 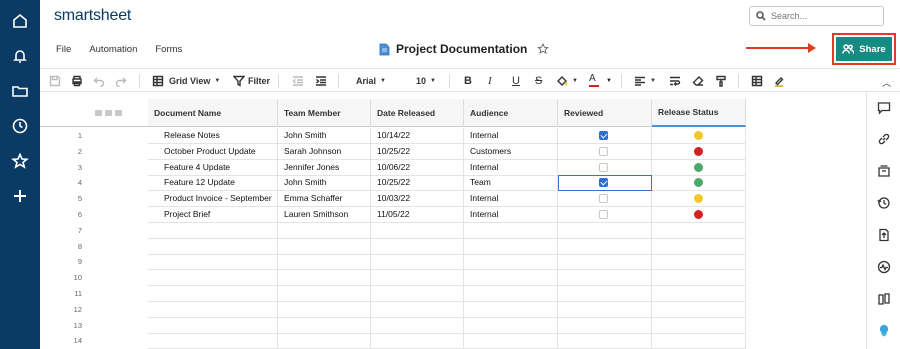 What do you see at coordinates (426, 81) in the screenshot?
I see `font-size-dropdown: 10 ▼` at bounding box center [426, 81].